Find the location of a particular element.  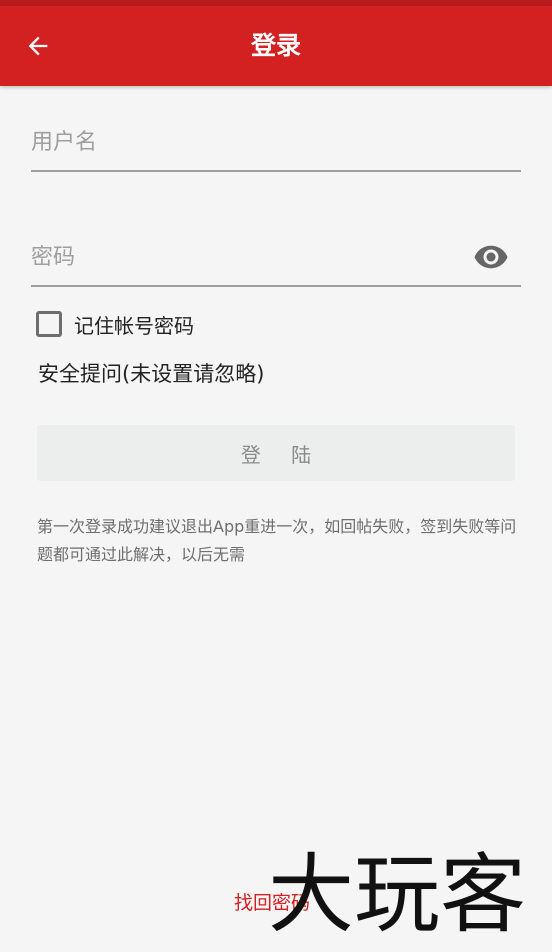

username-input is located at coordinates (276, 142).